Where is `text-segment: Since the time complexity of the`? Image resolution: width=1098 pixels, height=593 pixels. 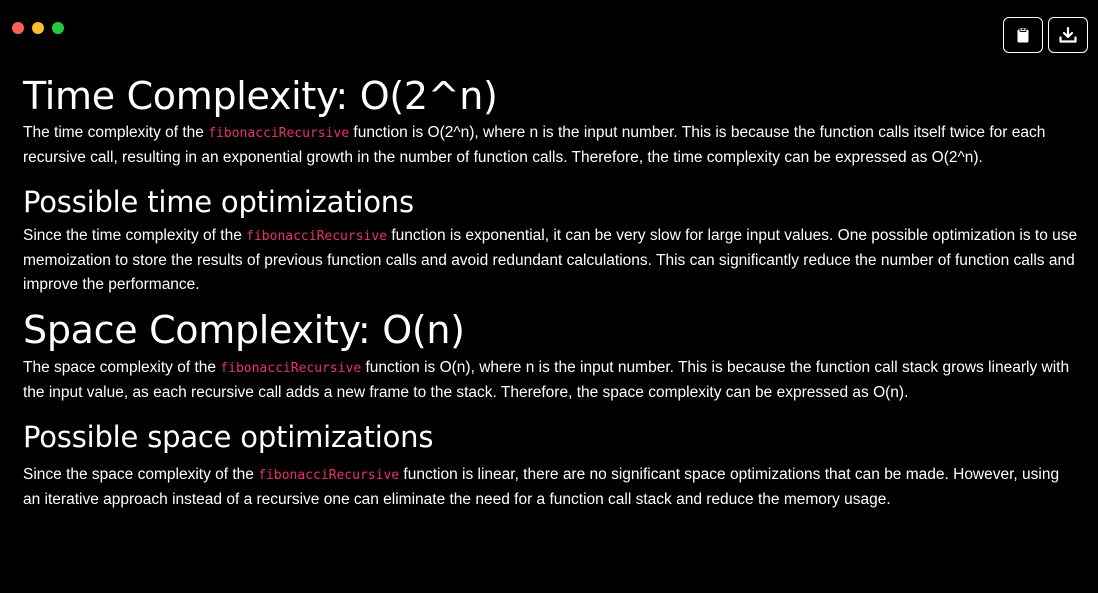 text-segment: Since the time complexity of the is located at coordinates (135, 235).